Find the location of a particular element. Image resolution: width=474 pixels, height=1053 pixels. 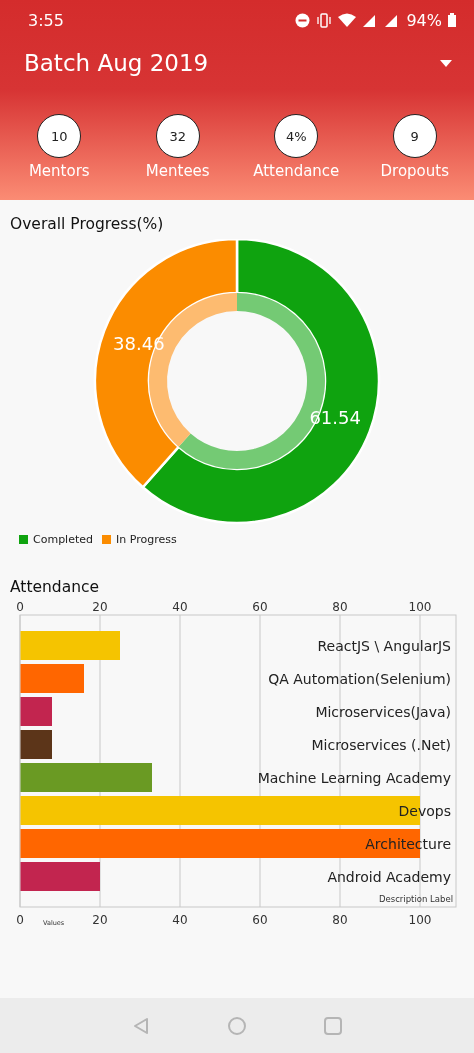

stat-value: 10 is located at coordinates (59, 136).